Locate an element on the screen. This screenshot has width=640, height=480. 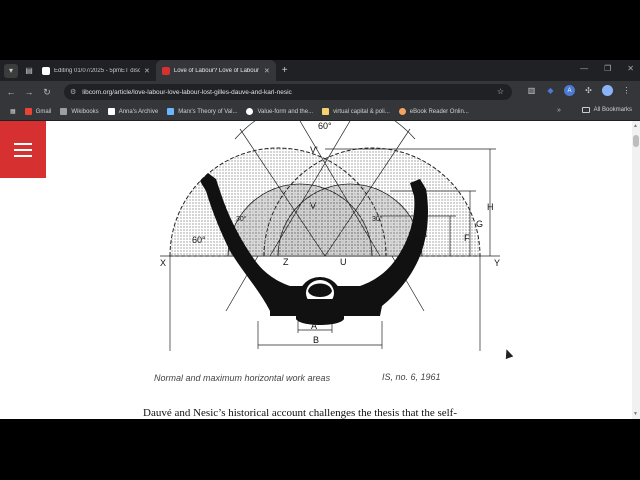
bookmark-wikibooks: Wikibooks is located at coordinates (79, 111).